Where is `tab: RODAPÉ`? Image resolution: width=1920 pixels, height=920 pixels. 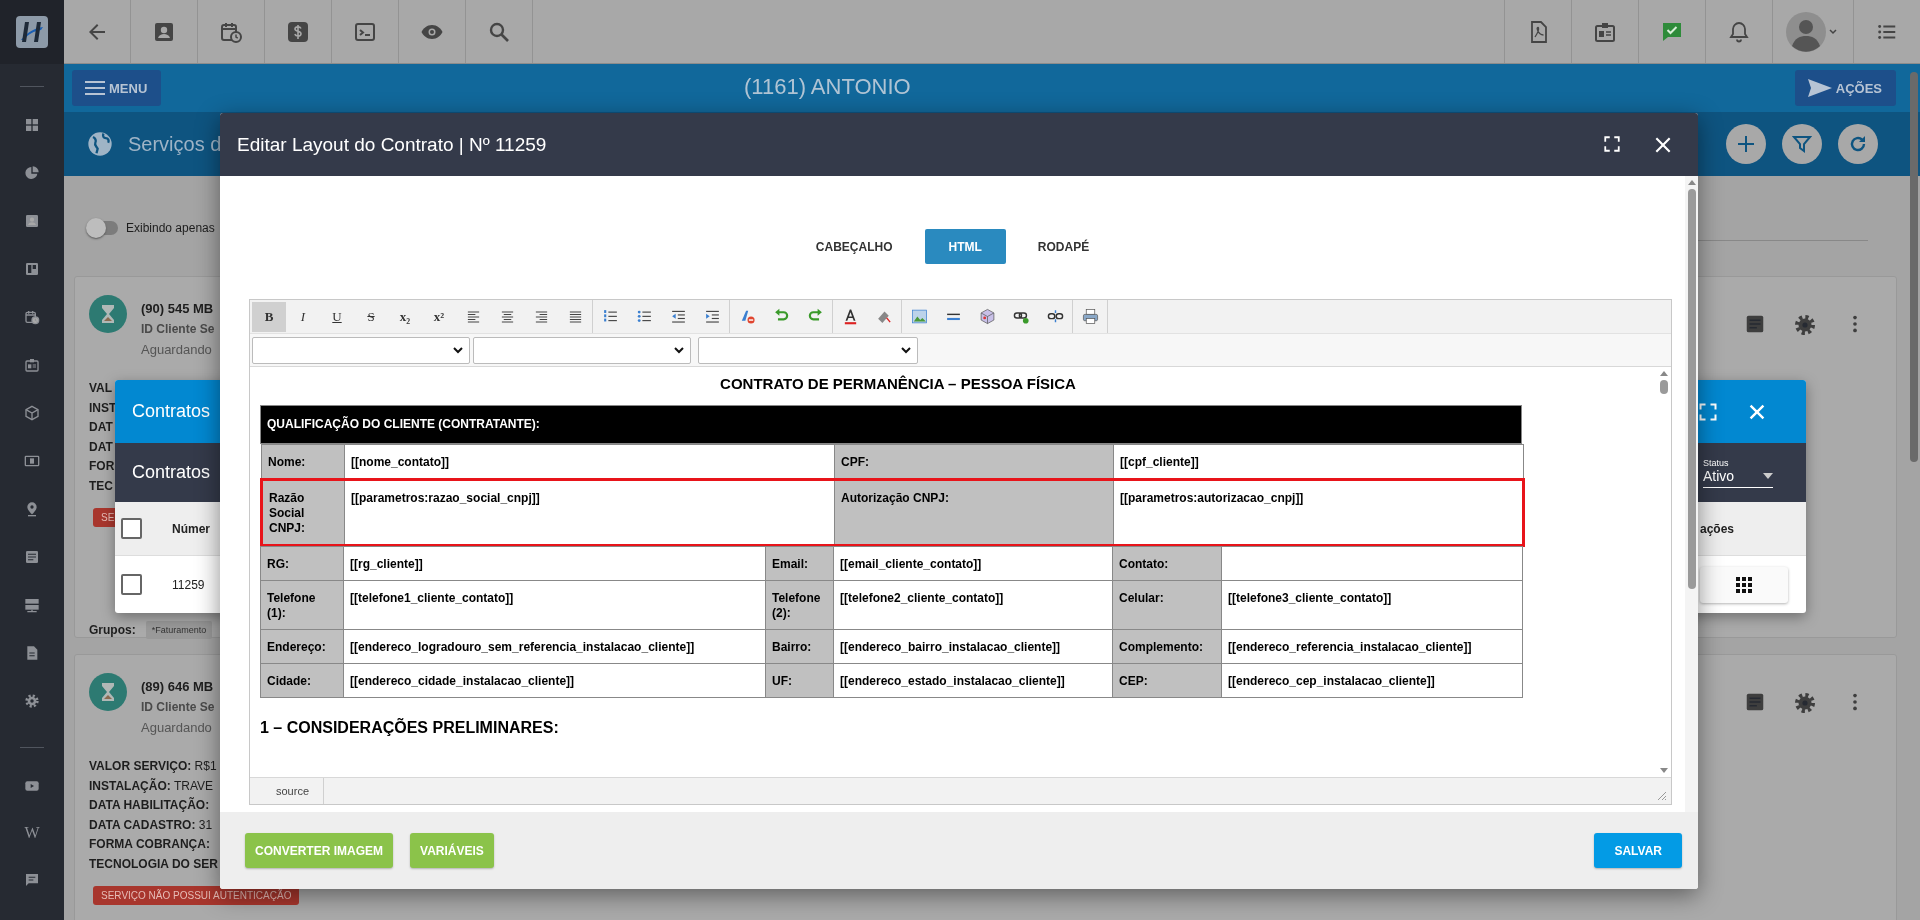 tab: RODAPÉ is located at coordinates (1063, 246).